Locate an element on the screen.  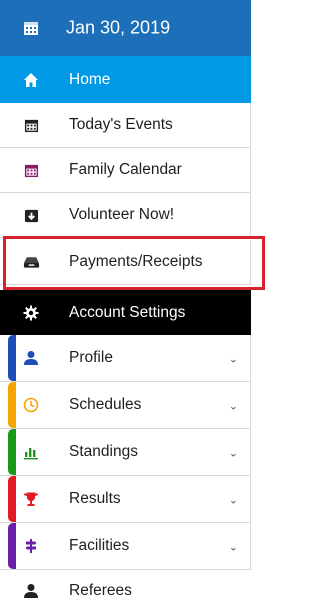
menu-item-label: Profile is located at coordinates (91, 357).